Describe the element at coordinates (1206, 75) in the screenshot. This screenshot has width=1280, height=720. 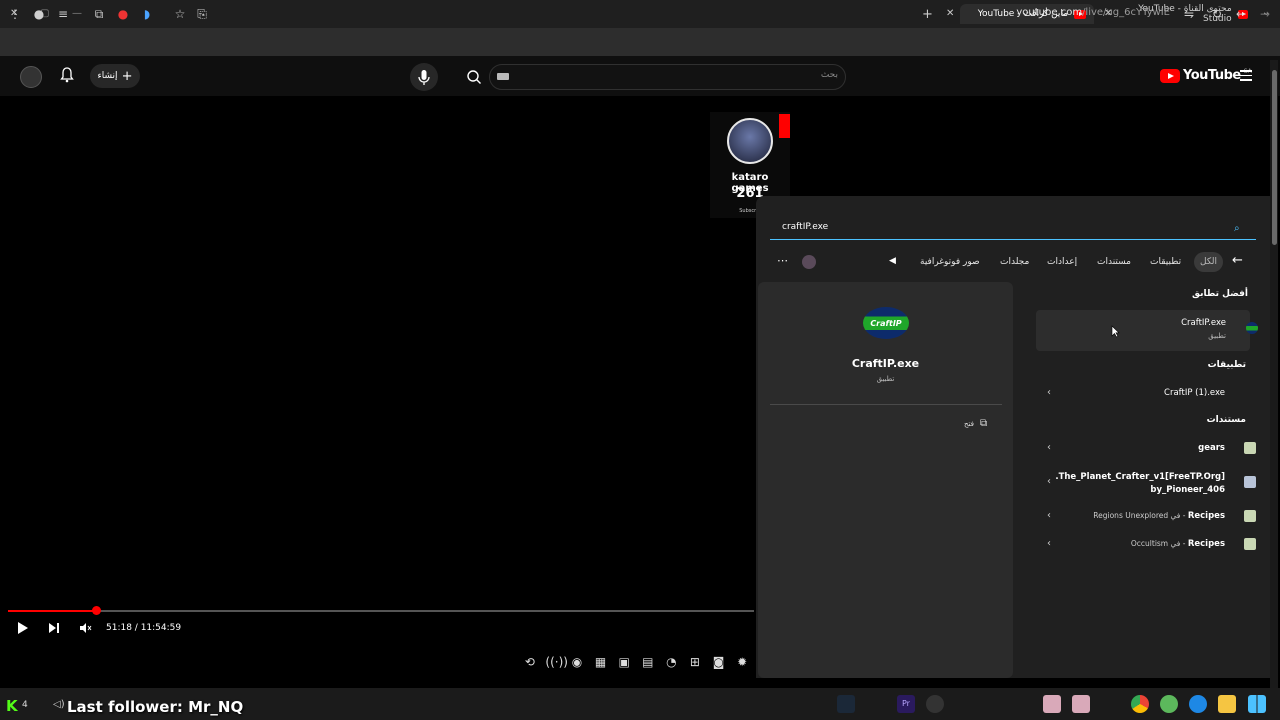
I see `youtube-logo: YouTube SA` at that location.